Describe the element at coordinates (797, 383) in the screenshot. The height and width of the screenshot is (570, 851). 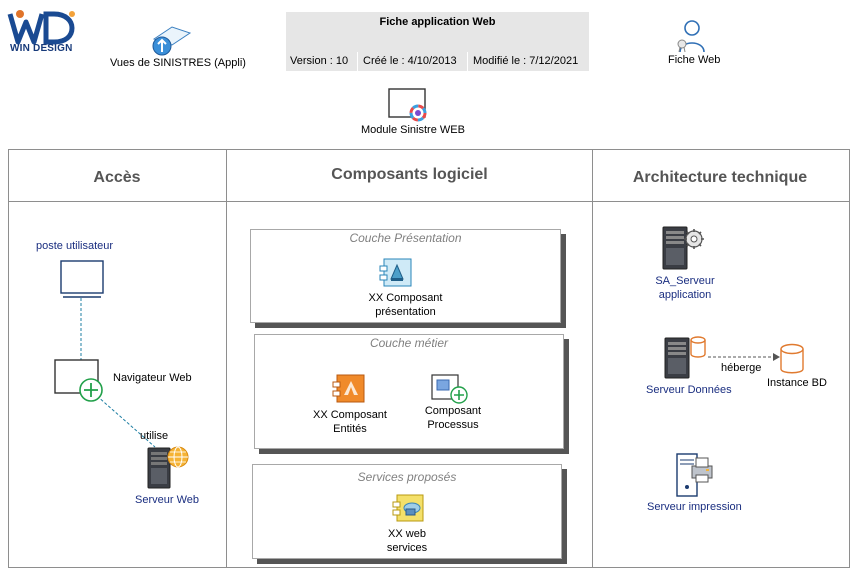
I see `instance-bd-label: Instance BD` at that location.